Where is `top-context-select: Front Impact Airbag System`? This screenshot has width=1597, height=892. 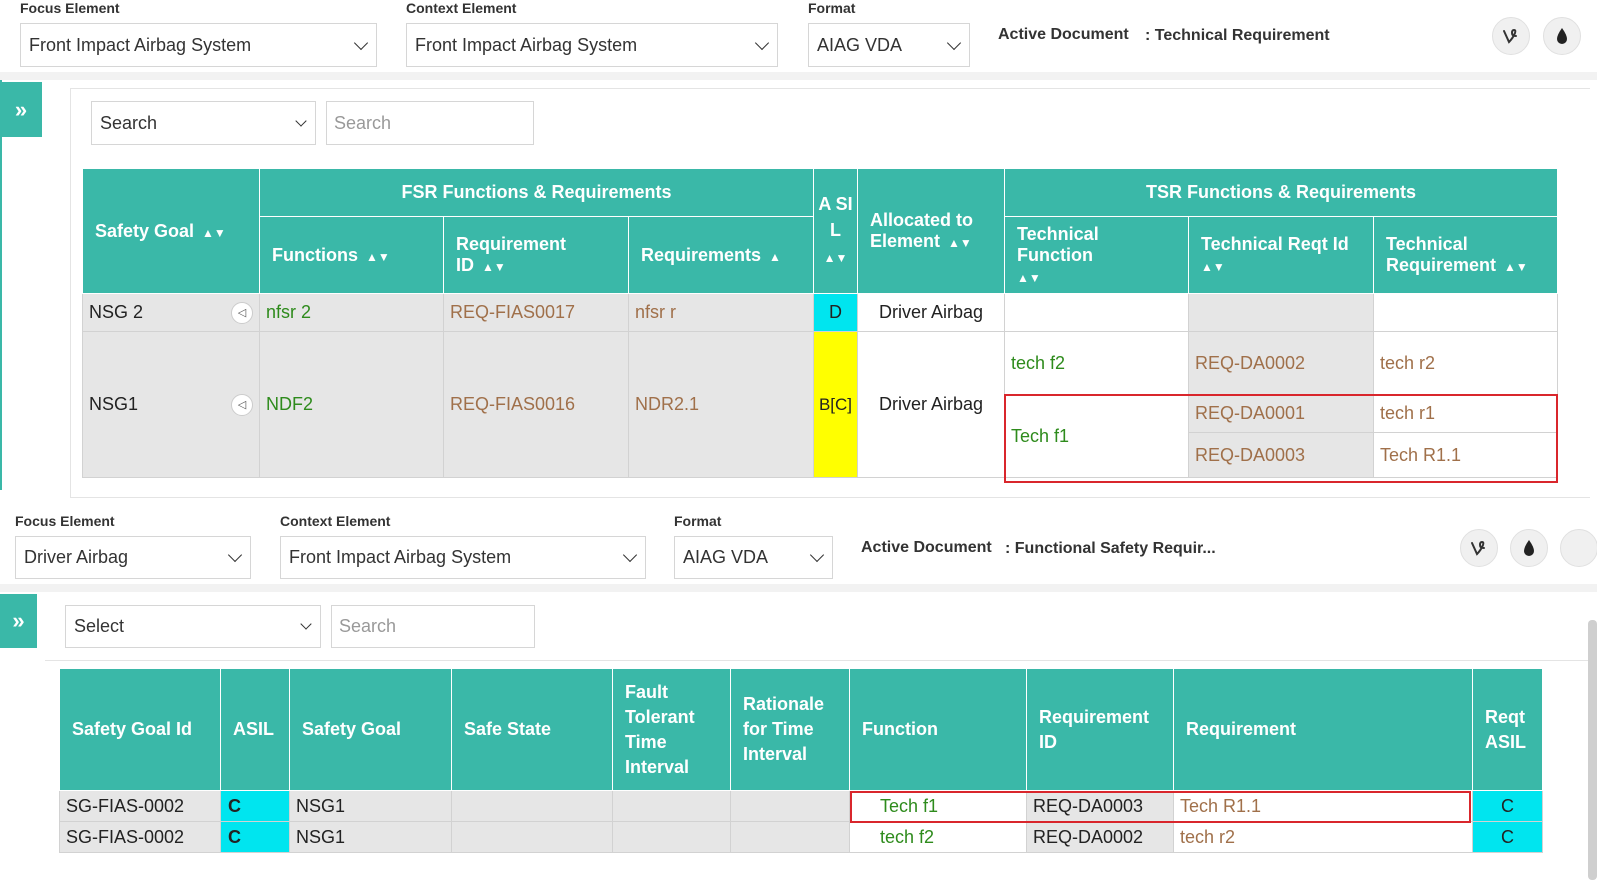 top-context-select: Front Impact Airbag System is located at coordinates (592, 45).